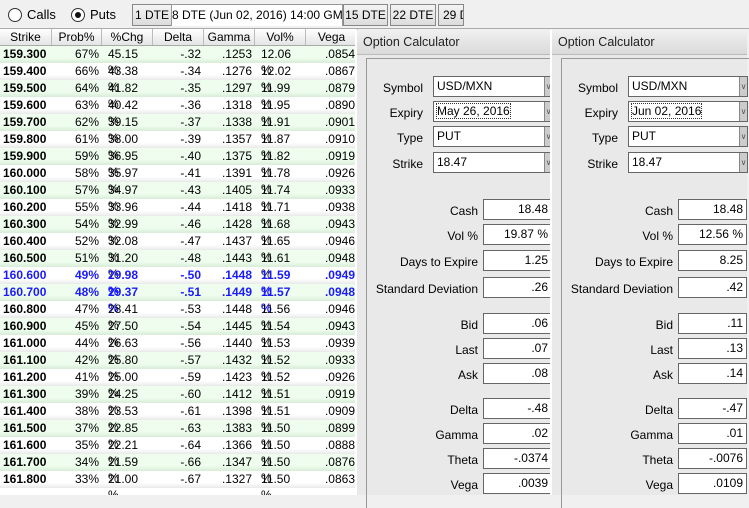 Image resolution: width=749 pixels, height=508 pixels. I want to click on theta-field: -.0076, so click(712, 458).